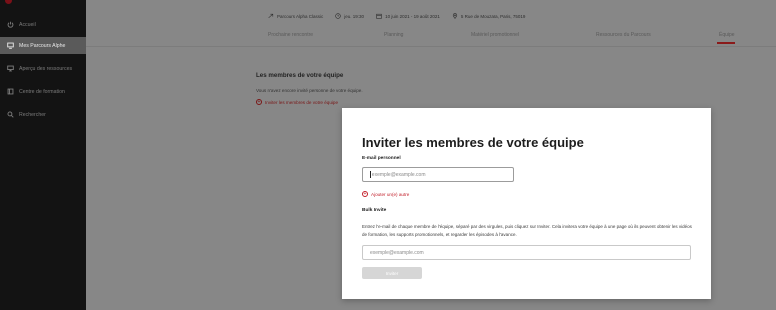 This screenshot has width=776, height=310. What do you see at coordinates (295, 16) in the screenshot?
I see `program-meta: Parcours Alpha Classic` at bounding box center [295, 16].